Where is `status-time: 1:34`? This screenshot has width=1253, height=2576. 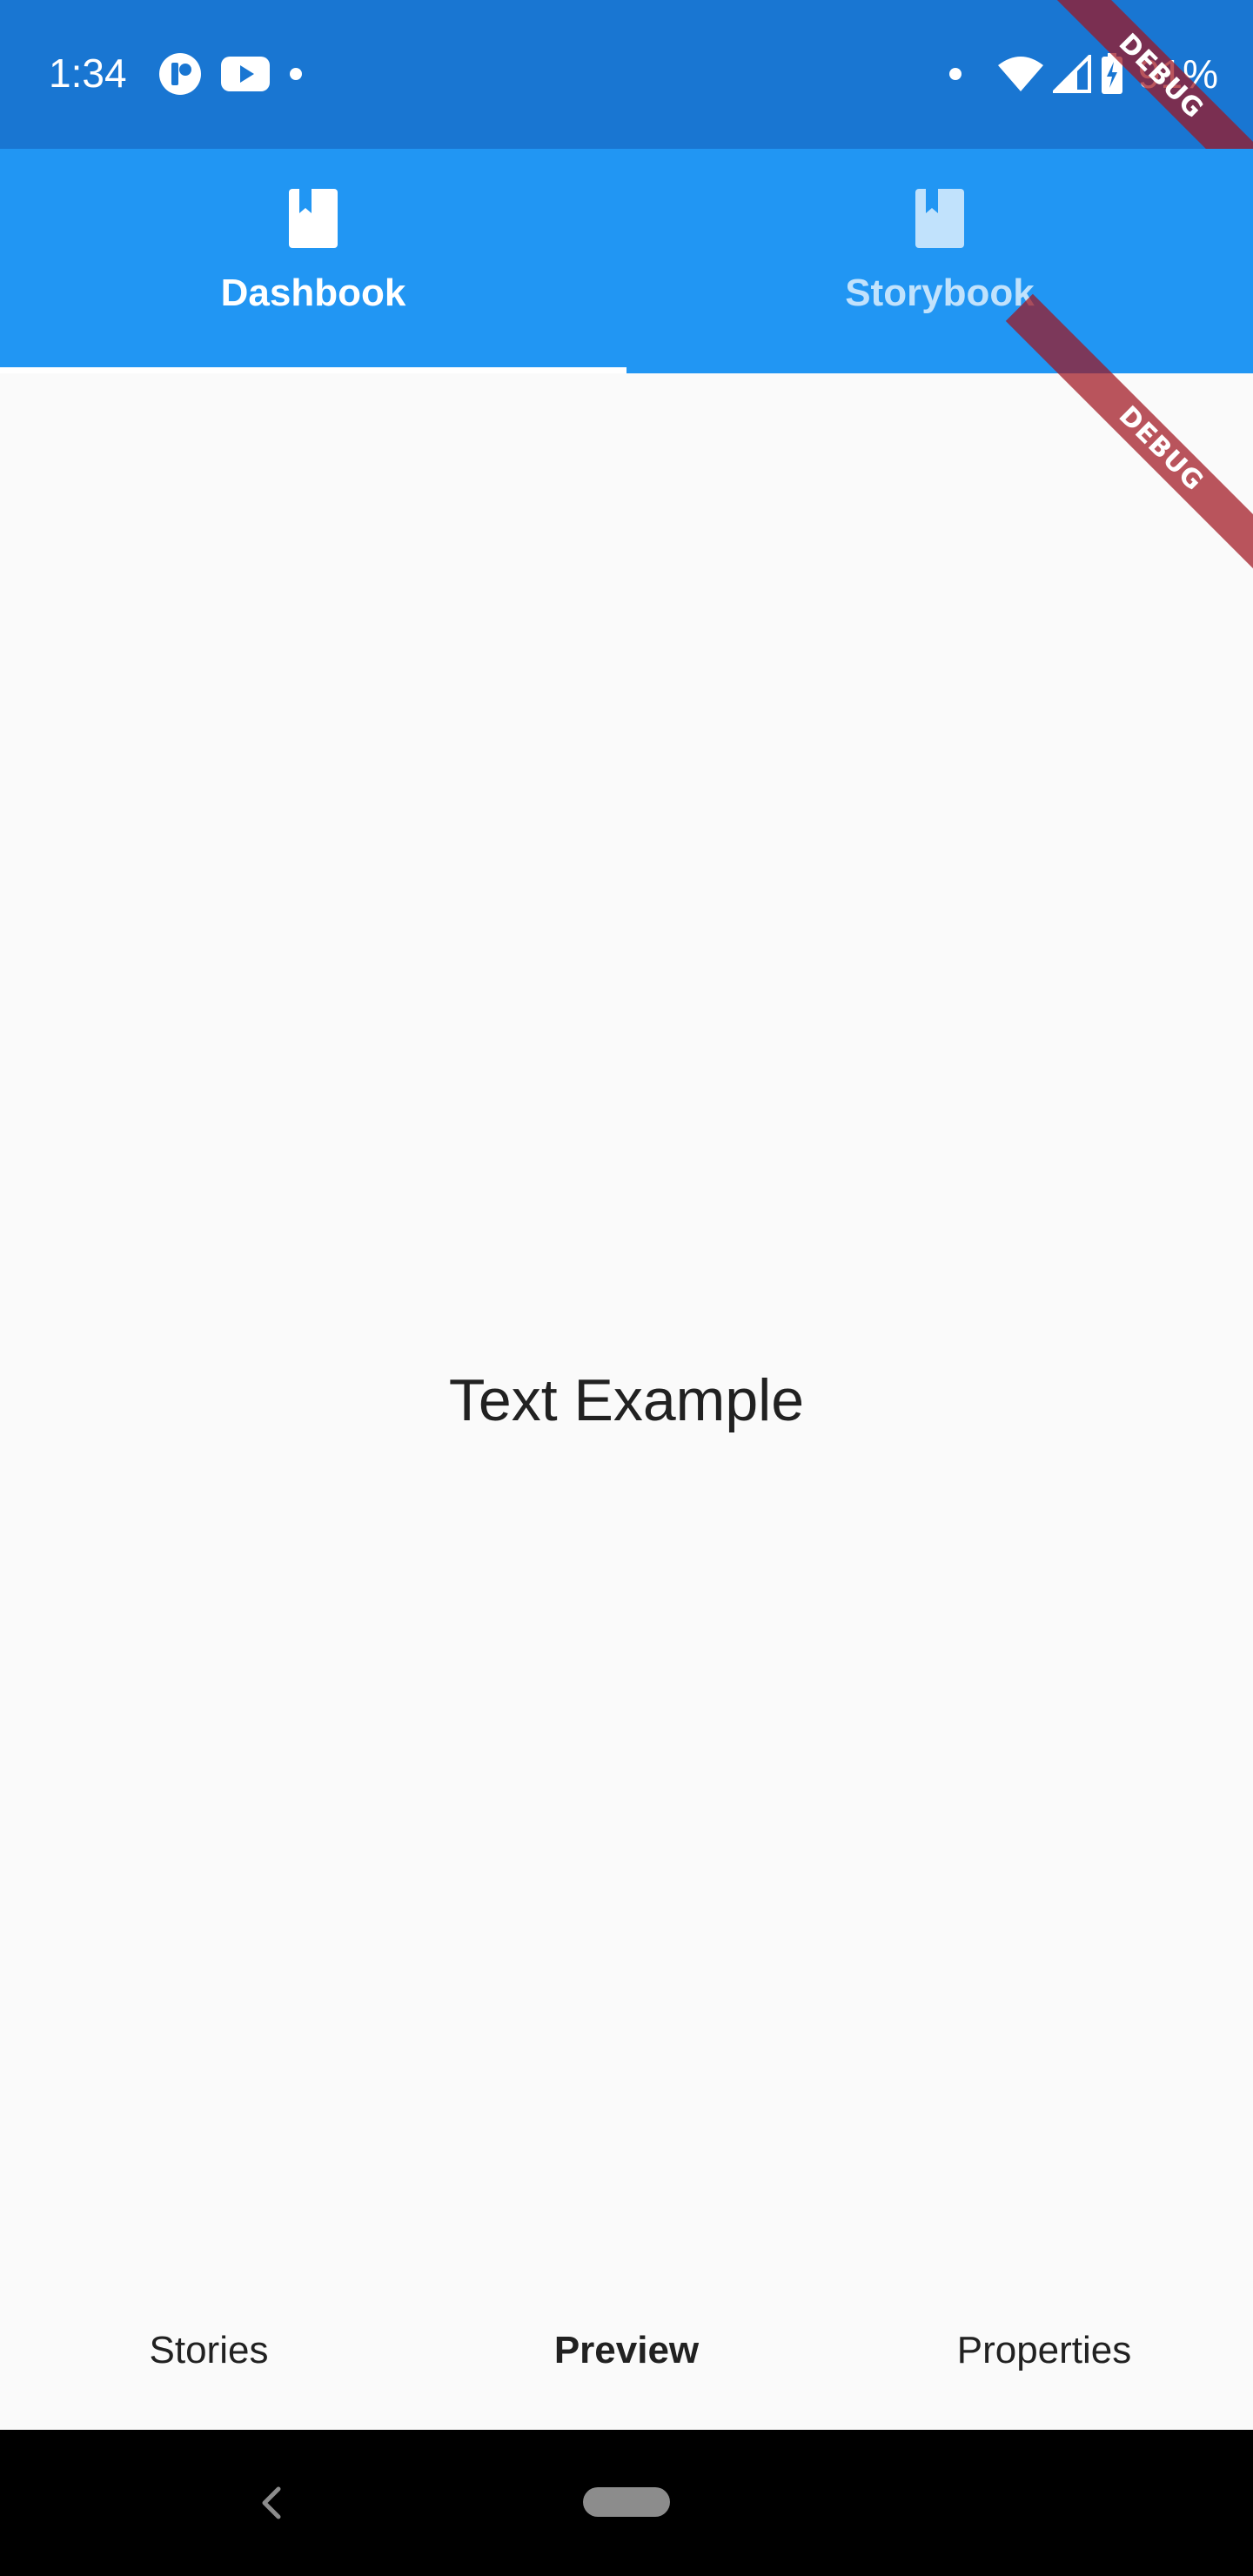 status-time: 1:34 is located at coordinates (88, 73).